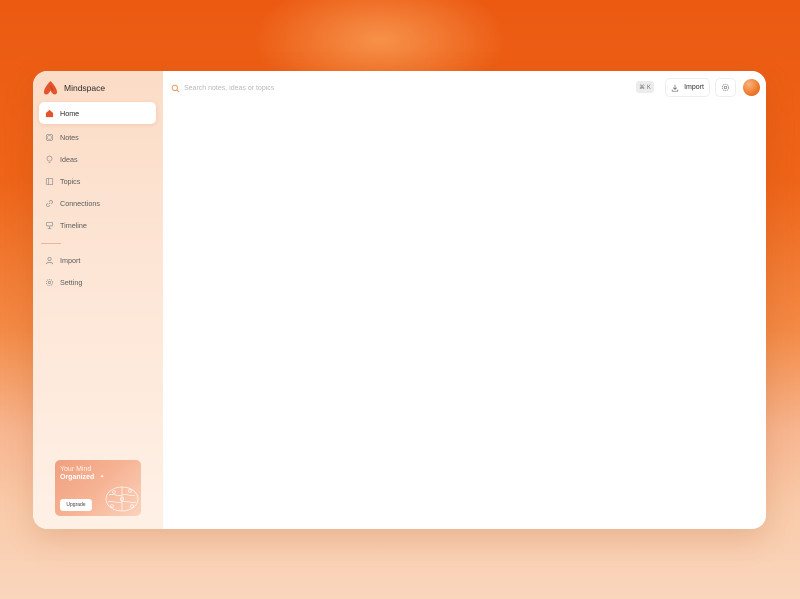 The image size is (800, 599). I want to click on sidebar-item-notes: Notes, so click(97, 138).